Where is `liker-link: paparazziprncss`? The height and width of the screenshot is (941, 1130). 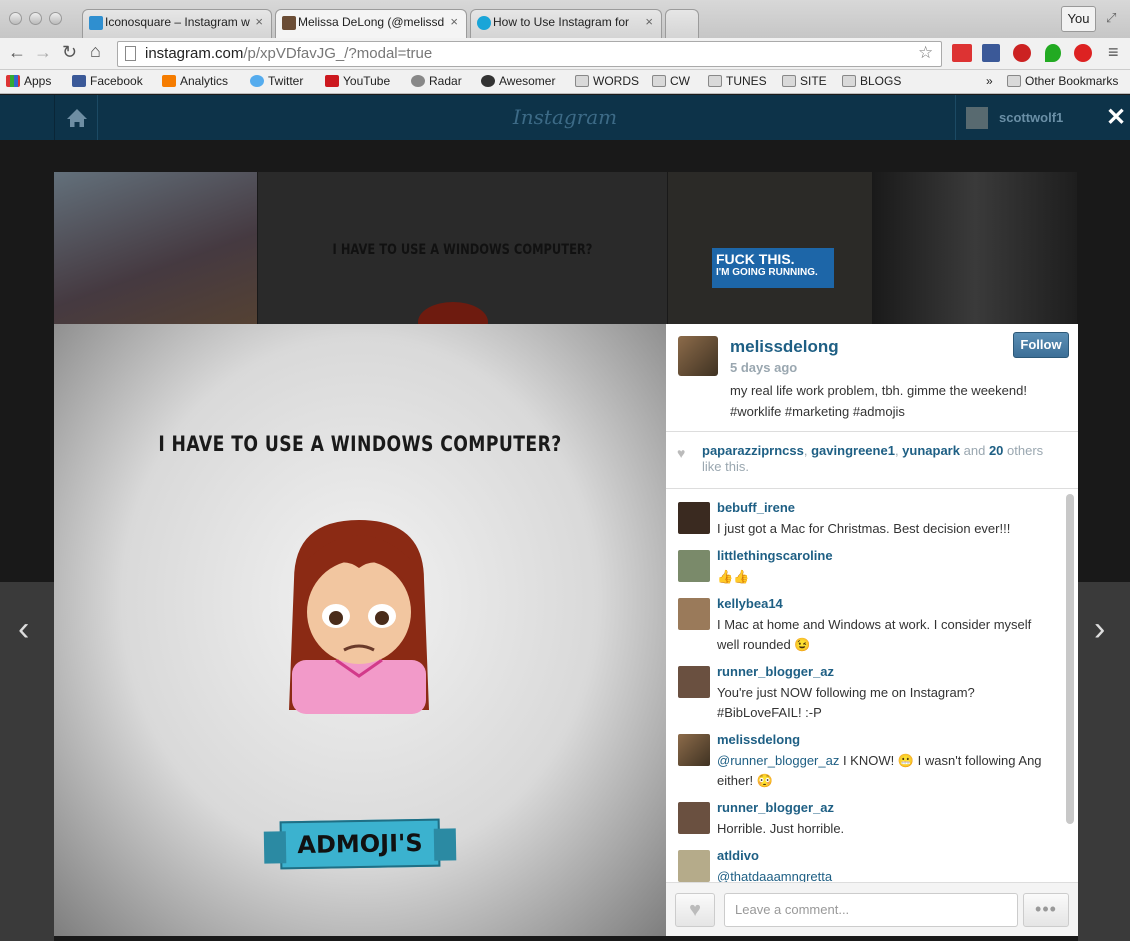
liker-link: paparazziprncss is located at coordinates (753, 450).